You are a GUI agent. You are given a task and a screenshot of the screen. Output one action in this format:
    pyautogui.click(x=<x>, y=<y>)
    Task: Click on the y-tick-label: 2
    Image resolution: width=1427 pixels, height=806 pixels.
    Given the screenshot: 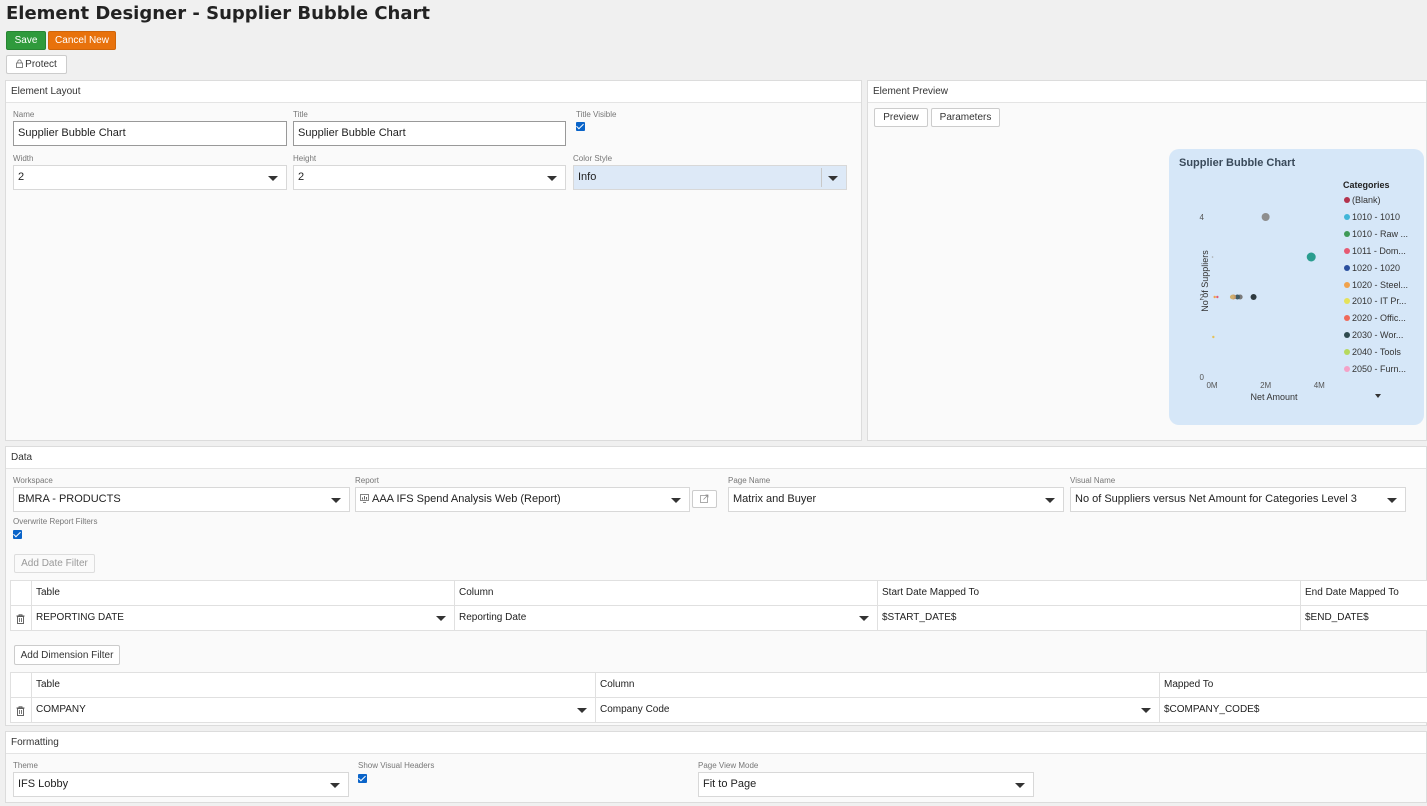 What is the action you would take?
    pyautogui.click(x=1202, y=297)
    